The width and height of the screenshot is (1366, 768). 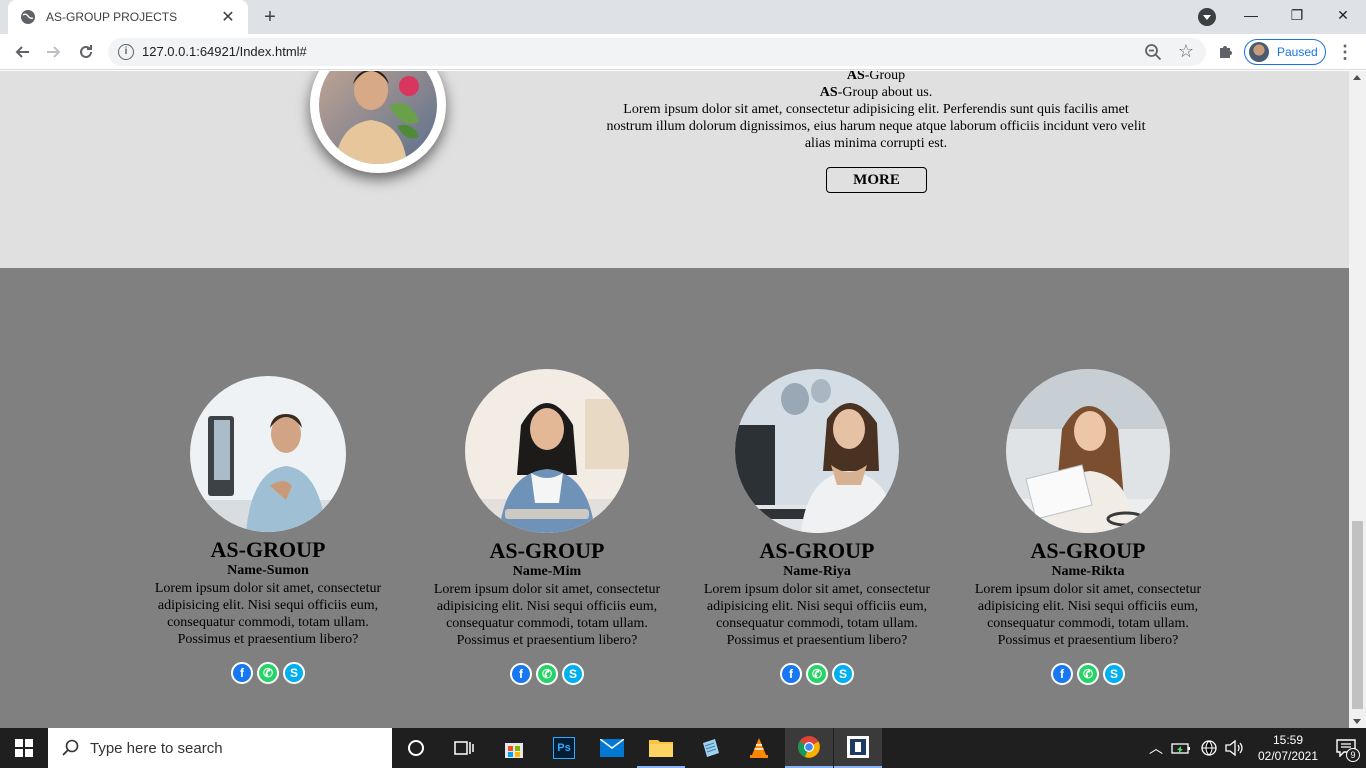 I want to click on cortana-button, so click(x=416, y=748).